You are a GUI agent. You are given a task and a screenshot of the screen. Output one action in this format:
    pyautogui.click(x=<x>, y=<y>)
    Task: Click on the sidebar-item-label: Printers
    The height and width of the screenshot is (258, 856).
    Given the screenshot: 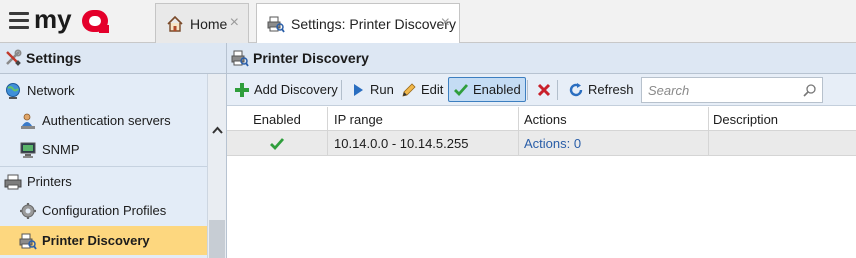 What is the action you would take?
    pyautogui.click(x=49, y=181)
    